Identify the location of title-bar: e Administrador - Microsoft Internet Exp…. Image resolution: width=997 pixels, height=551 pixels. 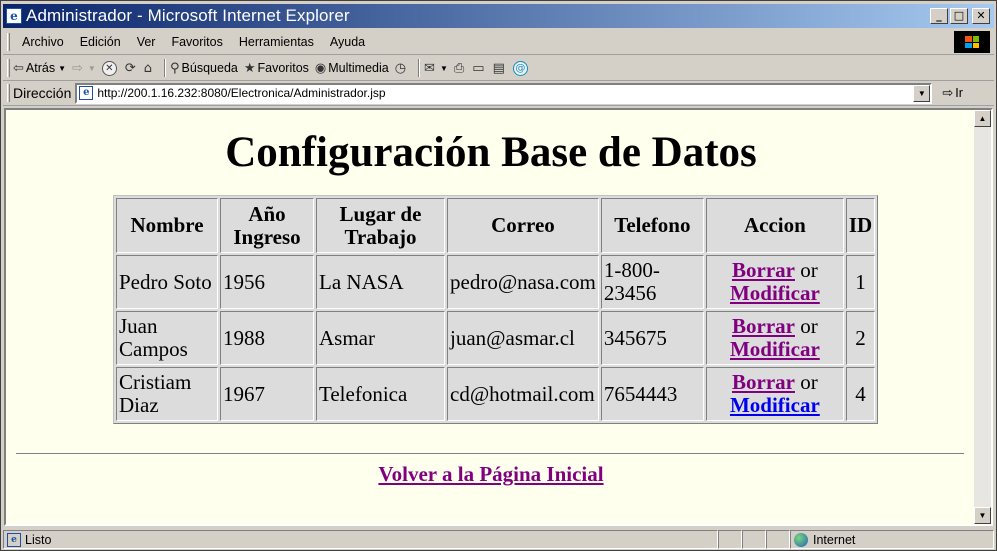
(498, 16).